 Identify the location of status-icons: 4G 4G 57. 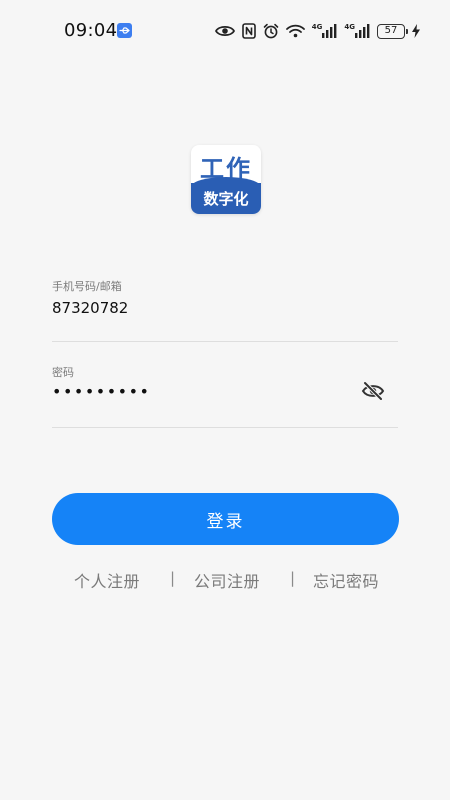
(317, 31).